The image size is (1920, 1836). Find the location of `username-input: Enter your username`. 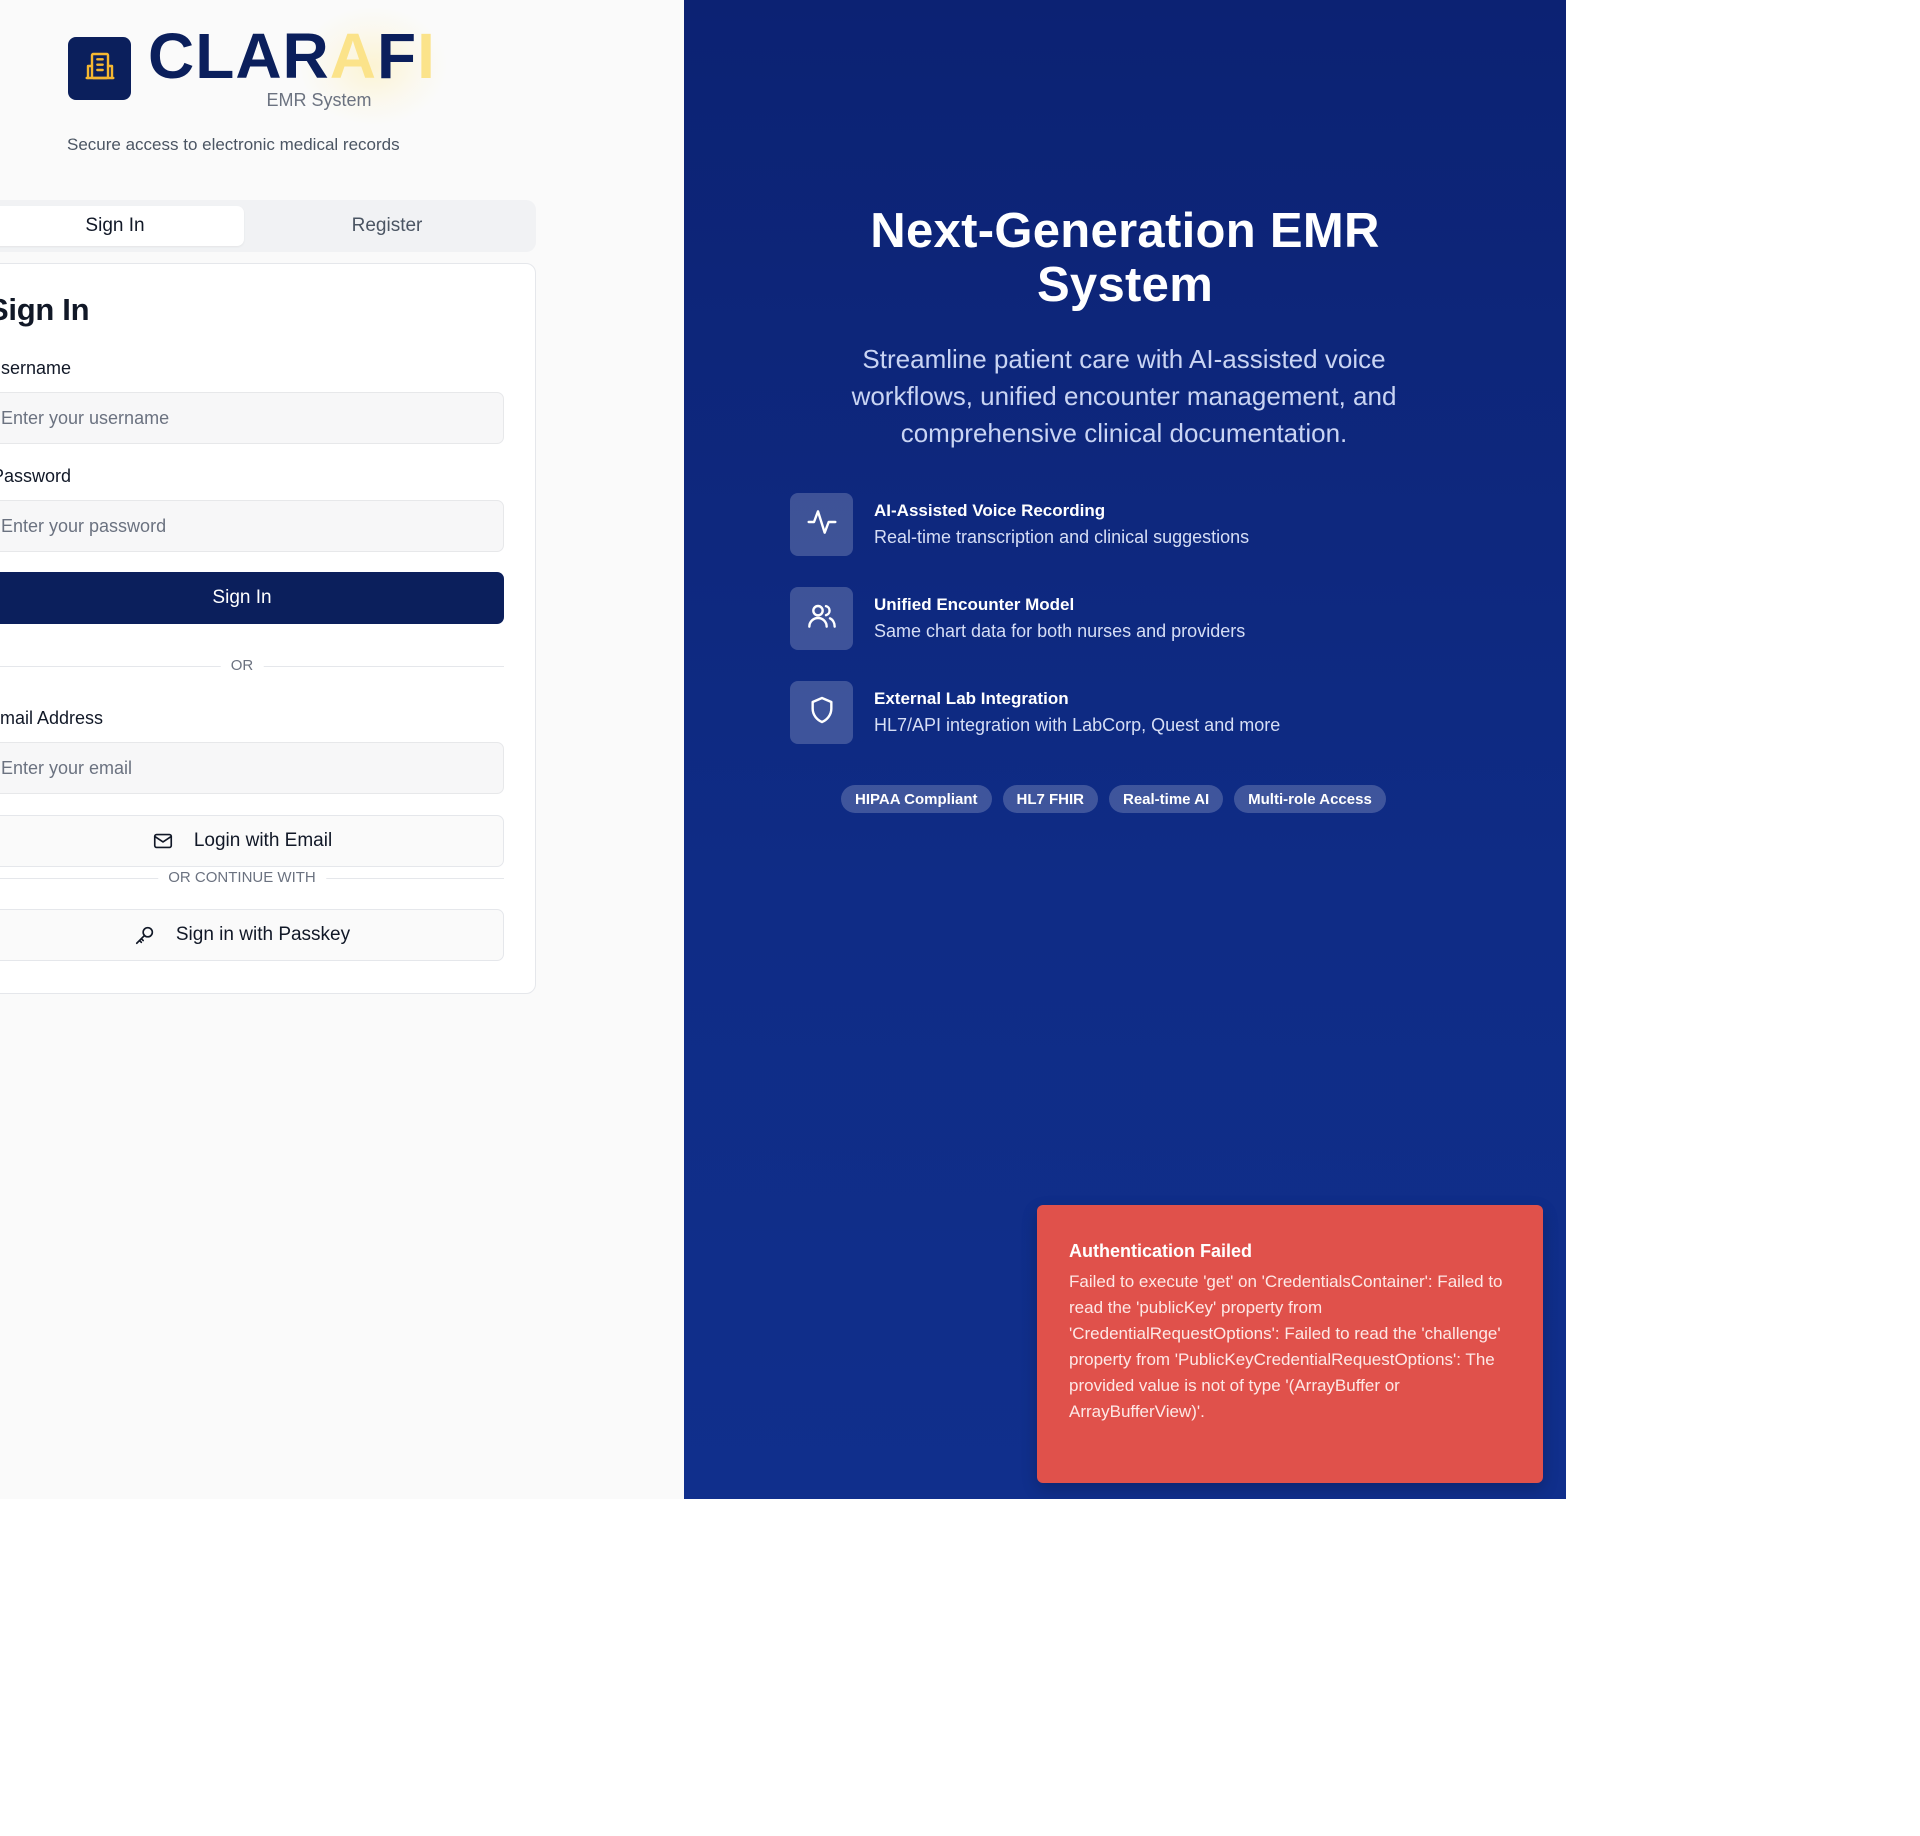

username-input: Enter your username is located at coordinates (252, 418).